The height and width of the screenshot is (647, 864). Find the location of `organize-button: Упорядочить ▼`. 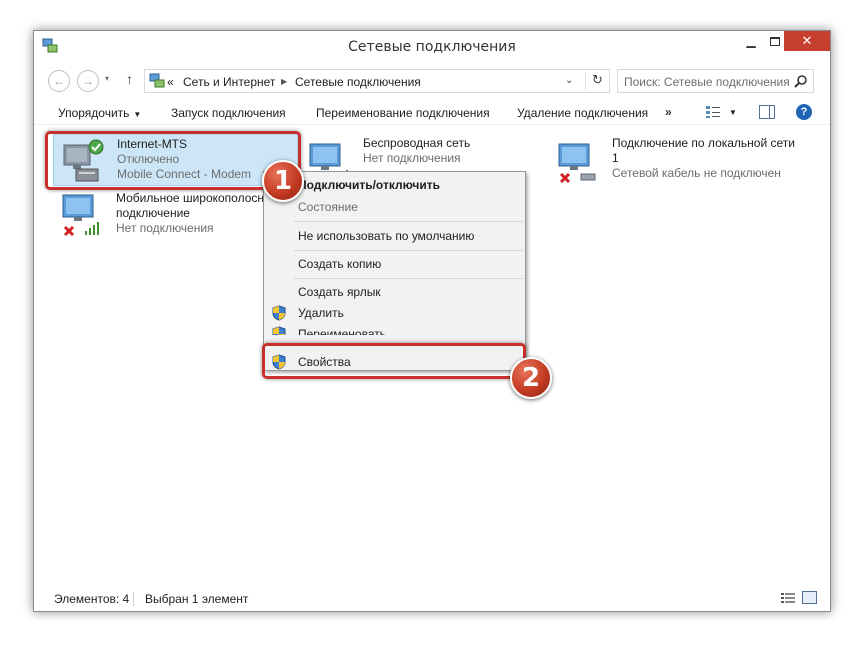

organize-button: Упорядочить ▼ is located at coordinates (99, 113).